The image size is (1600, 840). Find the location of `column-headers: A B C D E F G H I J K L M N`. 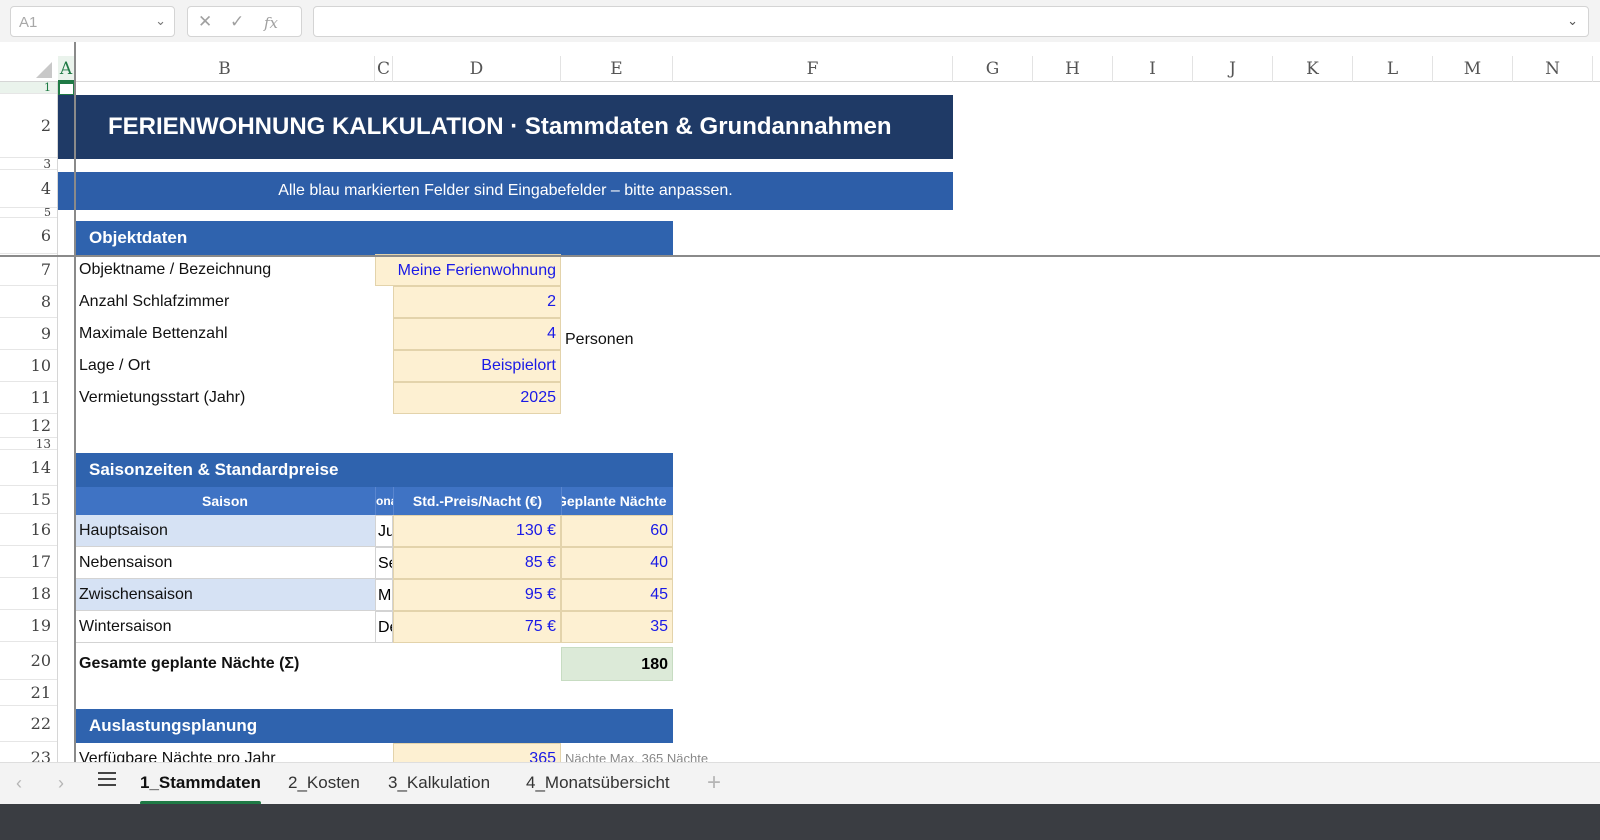

column-headers: A B C D E F G H I J K L M N is located at coordinates (800, 69).